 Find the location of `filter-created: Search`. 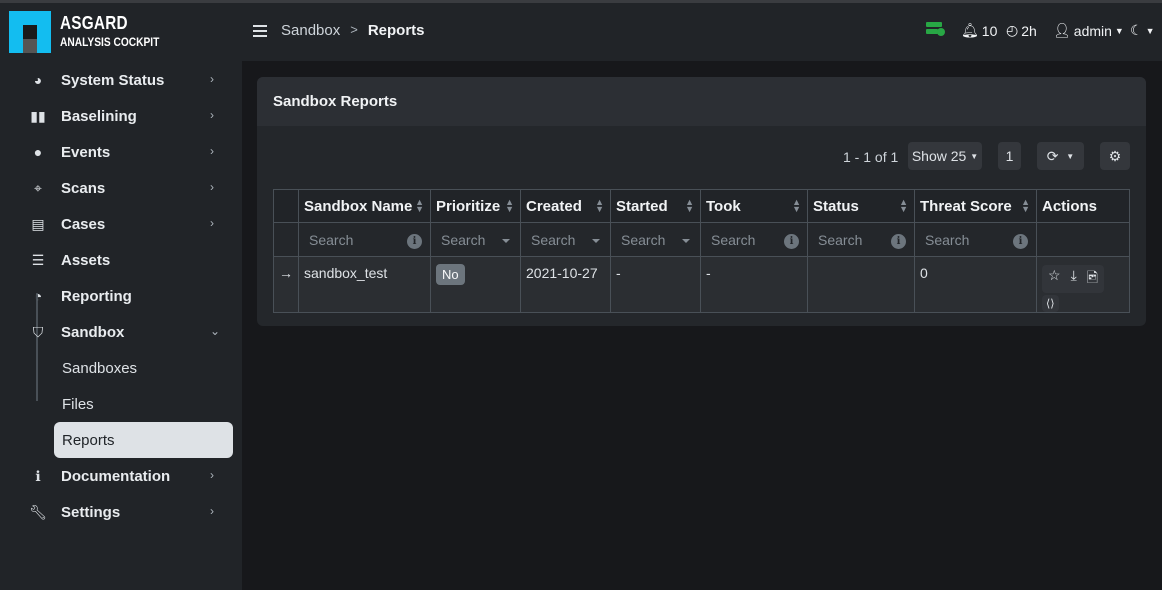

filter-created: Search is located at coordinates (565, 239).